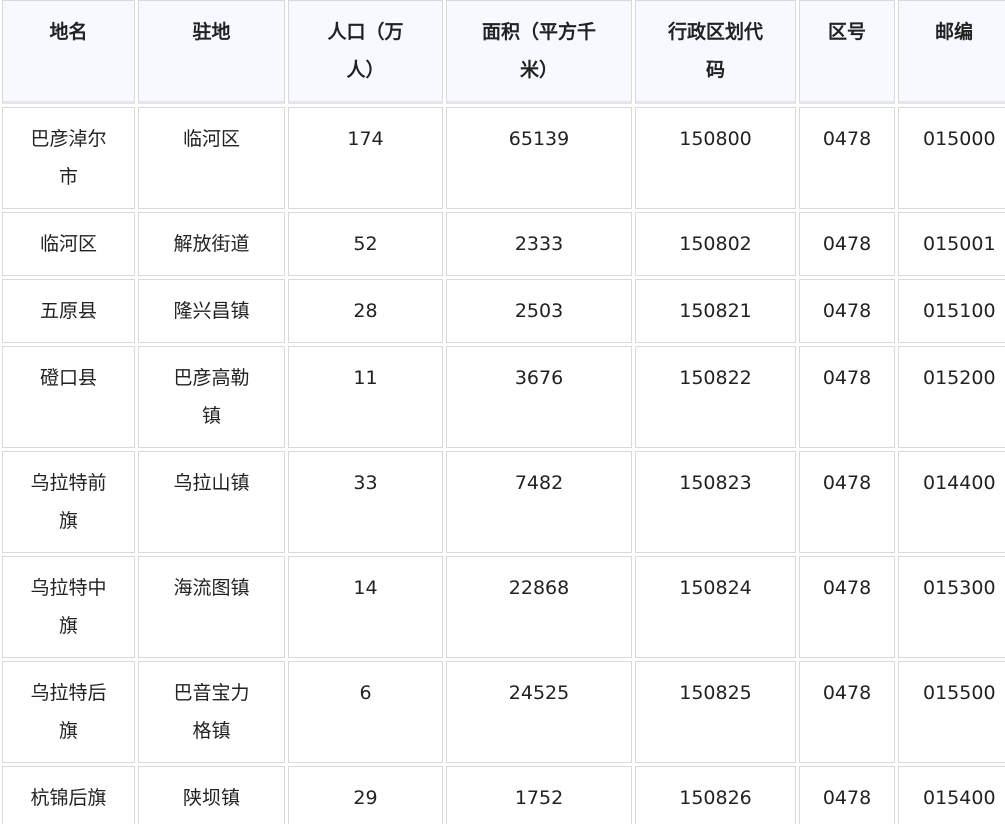  I want to click on cell-population: 33, so click(365, 502).